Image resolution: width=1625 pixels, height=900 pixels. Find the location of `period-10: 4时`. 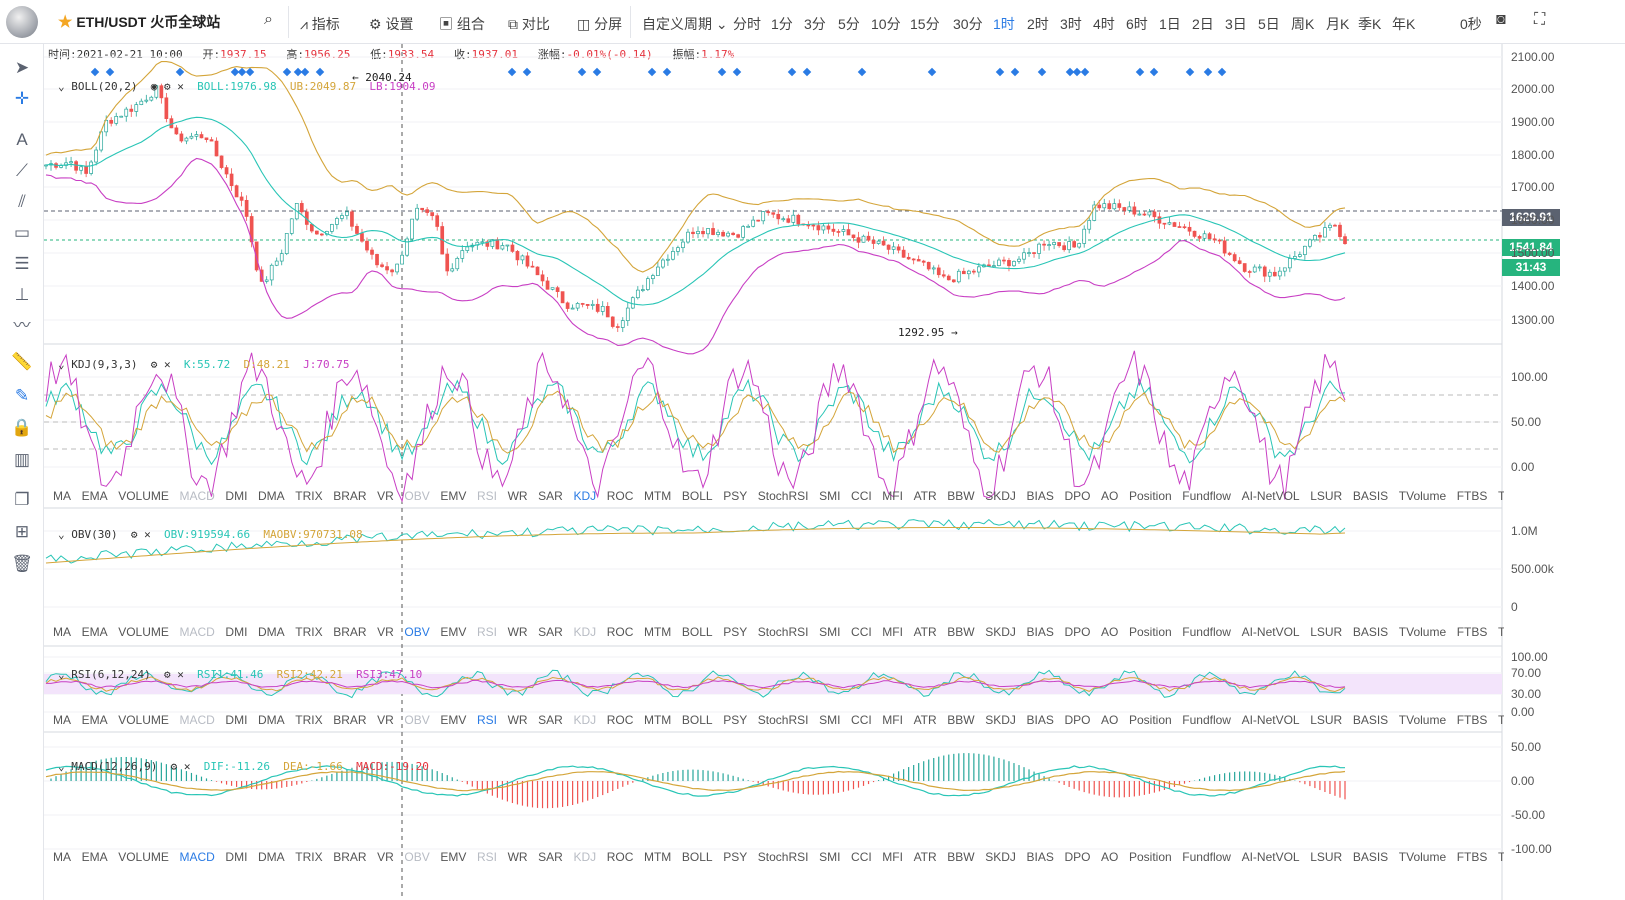

period-10: 4时 is located at coordinates (1104, 24).